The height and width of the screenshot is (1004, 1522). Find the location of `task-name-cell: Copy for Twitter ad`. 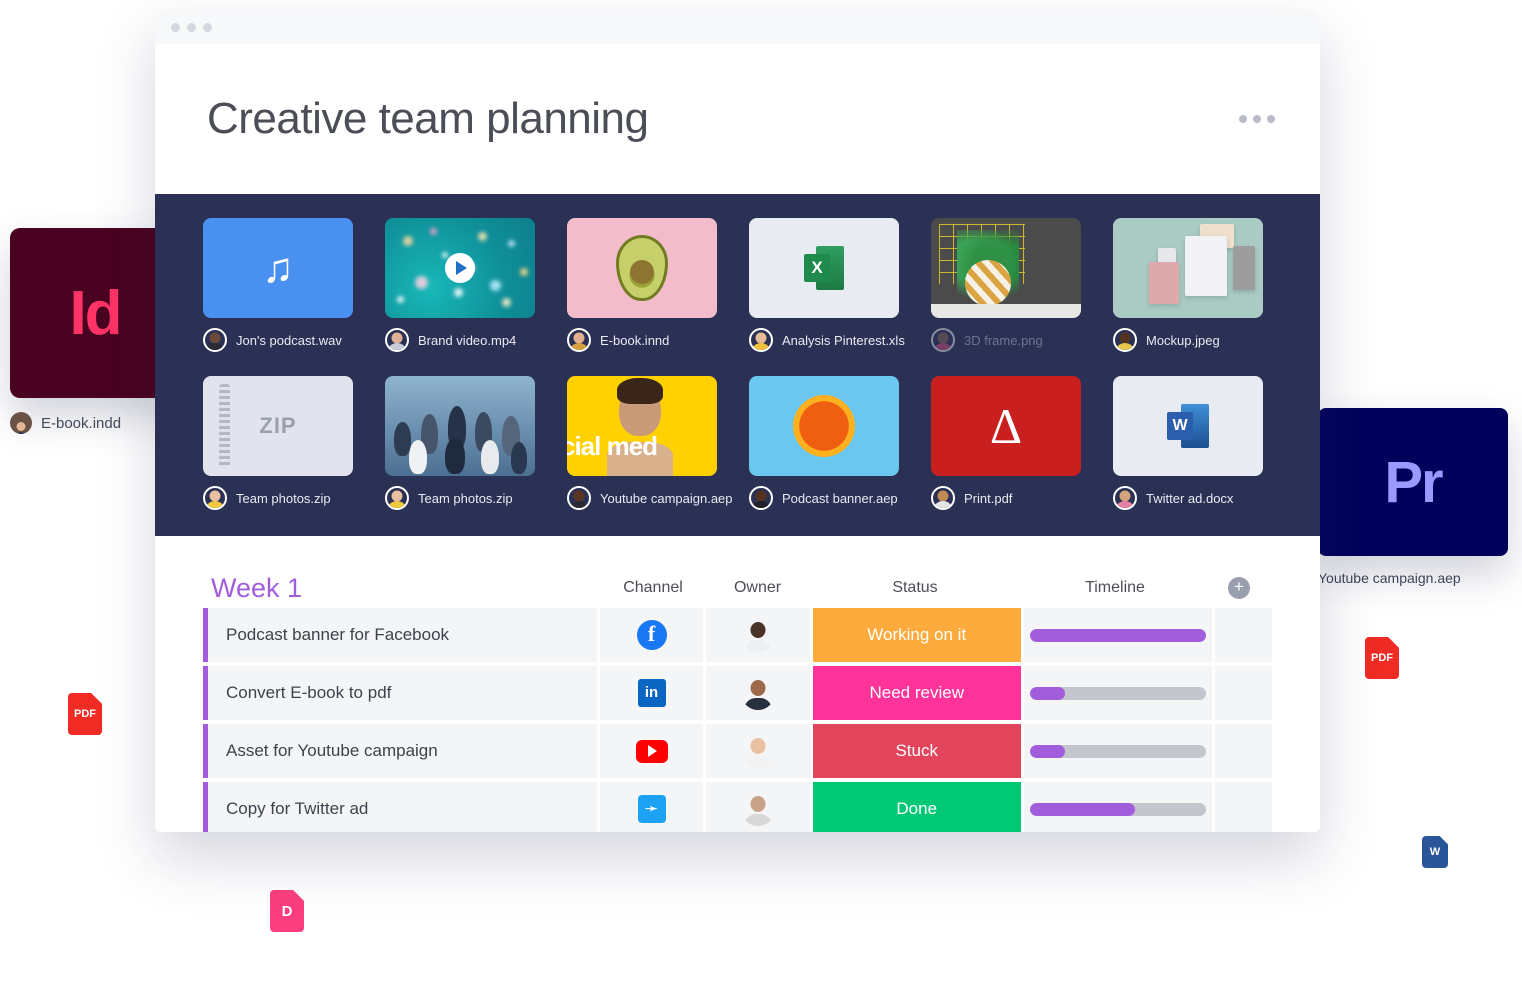

task-name-cell: Copy for Twitter ad is located at coordinates (400, 807).